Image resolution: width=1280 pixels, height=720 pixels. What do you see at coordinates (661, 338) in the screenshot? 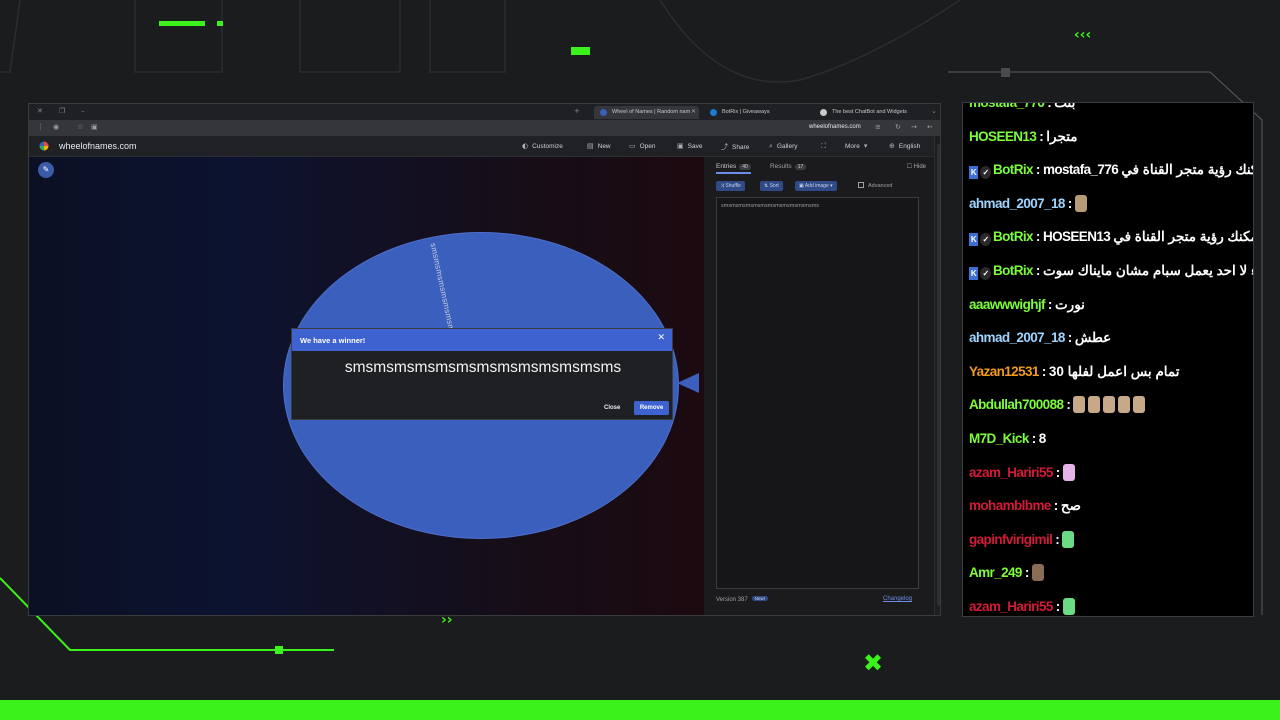
I see `close-icon: ✕` at bounding box center [661, 338].